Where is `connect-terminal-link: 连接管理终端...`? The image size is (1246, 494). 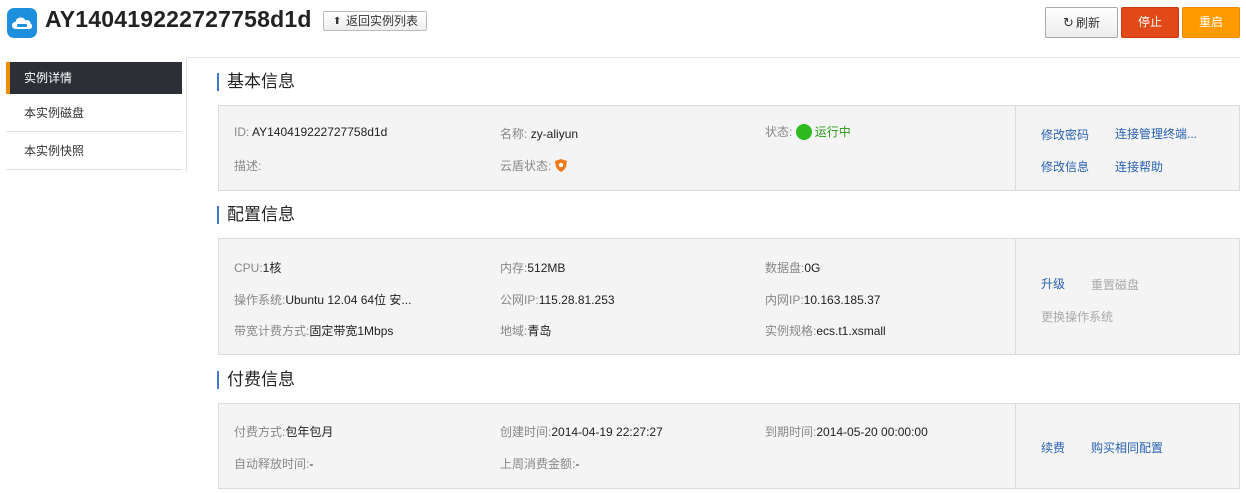
connect-terminal-link: 连接管理终端... is located at coordinates (1156, 133).